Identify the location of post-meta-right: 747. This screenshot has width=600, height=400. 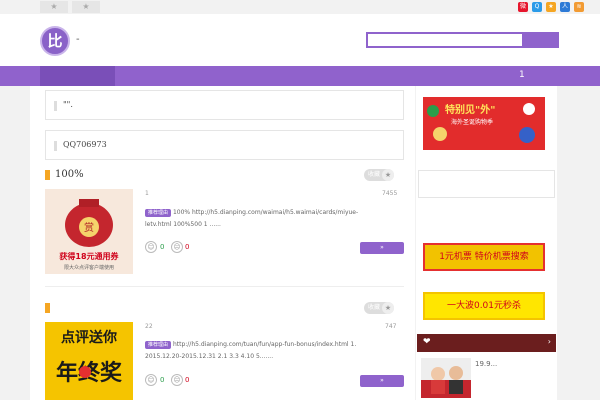
(391, 326).